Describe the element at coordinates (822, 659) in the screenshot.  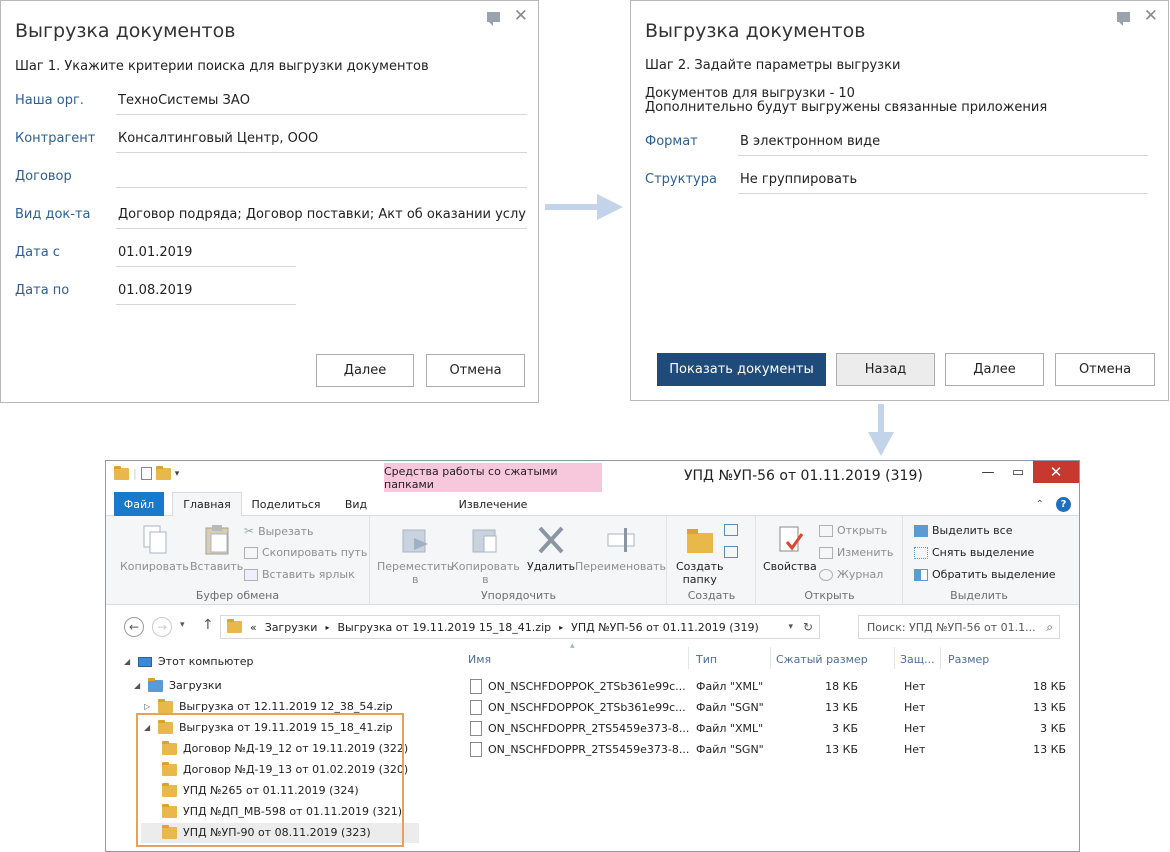
I see `column-packed-size: Сжатый размер` at that location.